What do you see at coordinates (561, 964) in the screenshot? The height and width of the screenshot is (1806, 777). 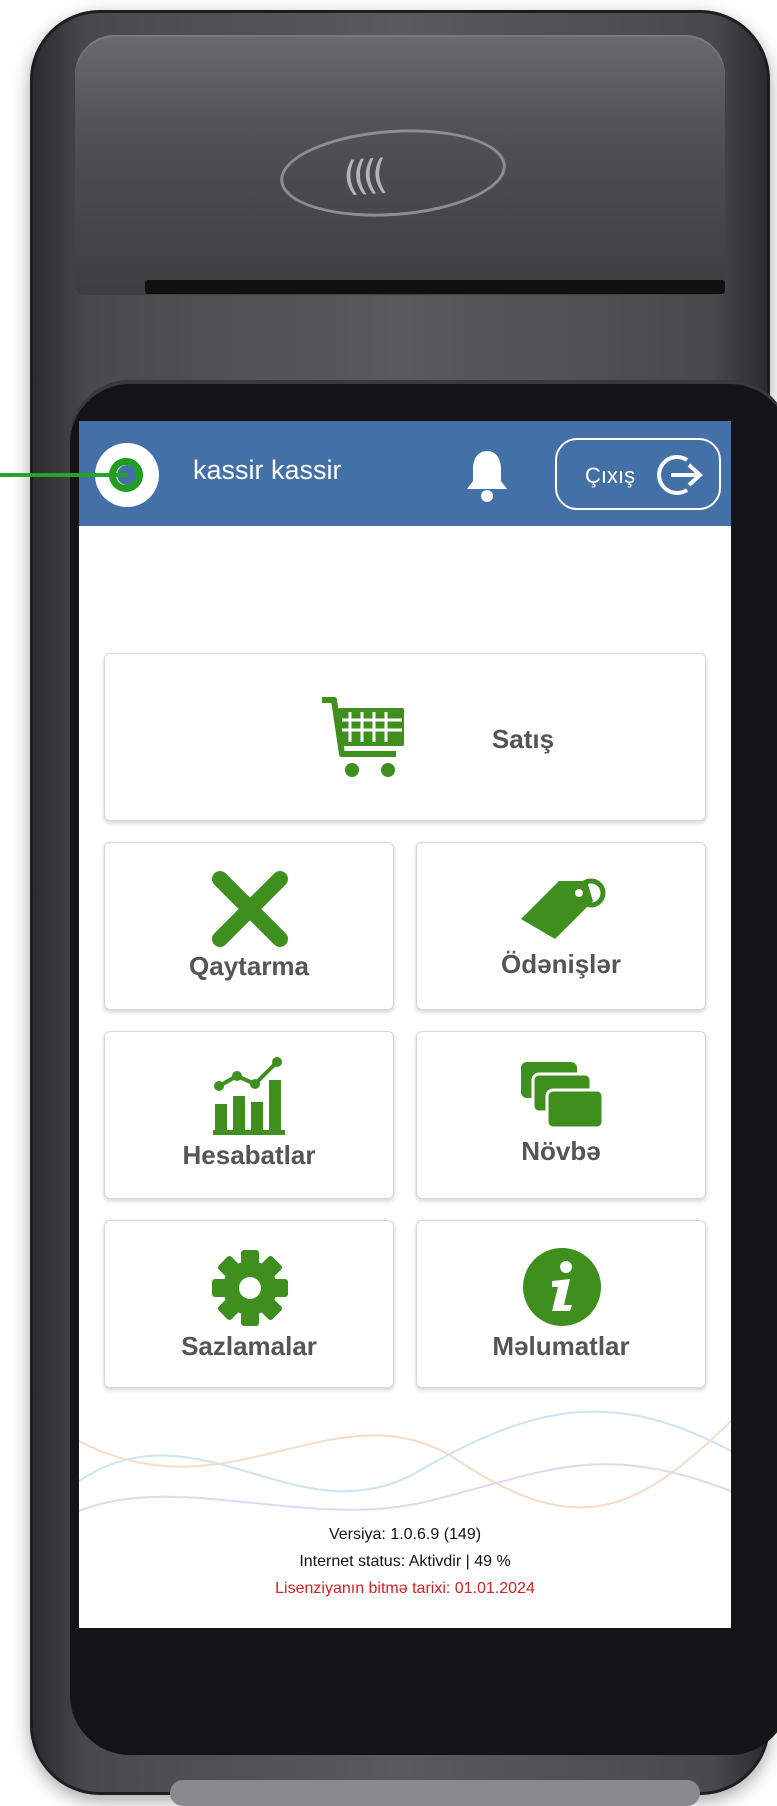 I see `payments-label: Ödənişlər` at bounding box center [561, 964].